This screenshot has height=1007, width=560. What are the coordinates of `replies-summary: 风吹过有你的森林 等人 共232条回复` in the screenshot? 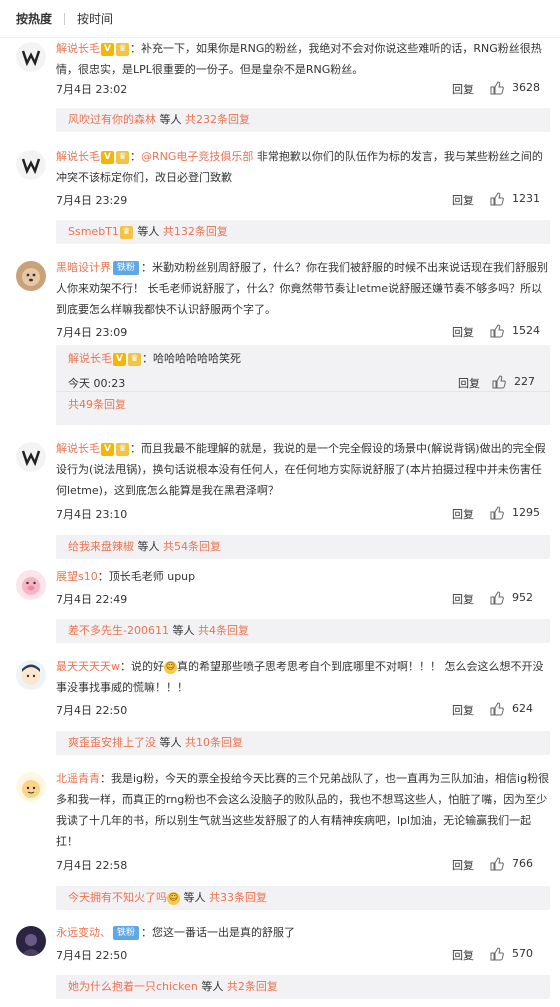 It's located at (303, 120).